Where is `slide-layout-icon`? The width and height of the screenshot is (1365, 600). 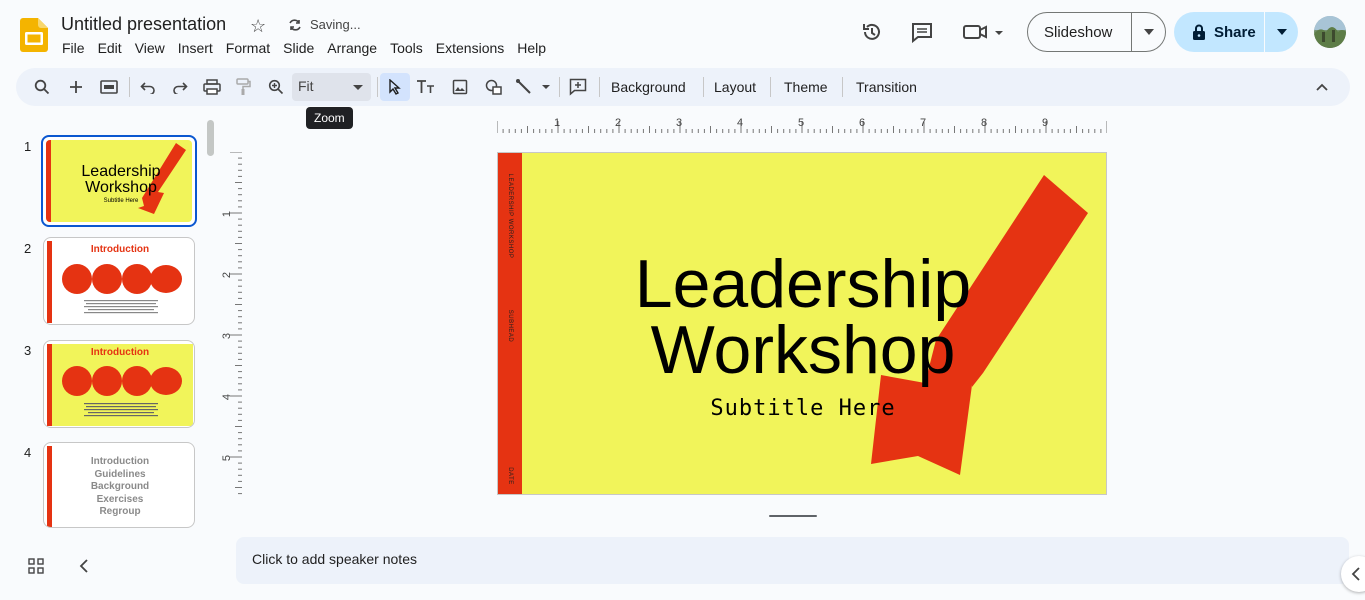
slide-layout-icon is located at coordinates (109, 87).